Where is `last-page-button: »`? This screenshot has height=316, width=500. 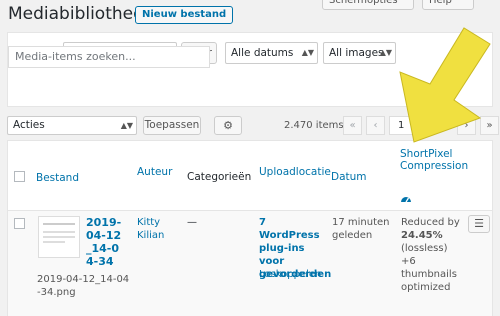 last-page-button: » is located at coordinates (489, 125).